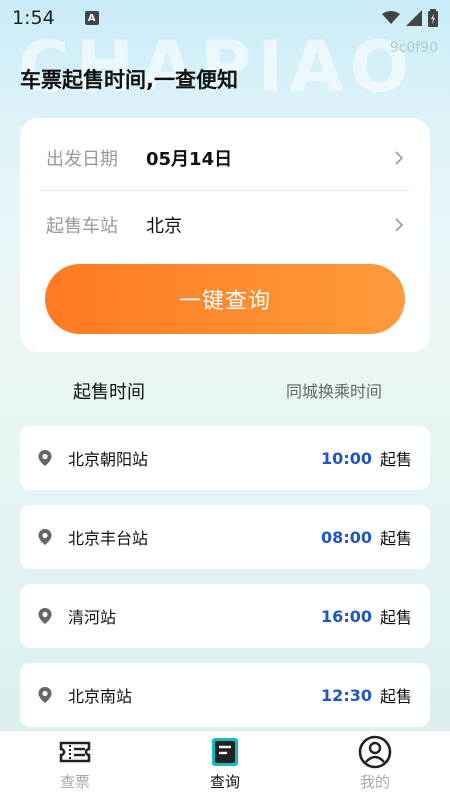 The width and height of the screenshot is (450, 800). Describe the element at coordinates (91, 18) in the screenshot. I see `accessibility-badge-icon: A` at that location.